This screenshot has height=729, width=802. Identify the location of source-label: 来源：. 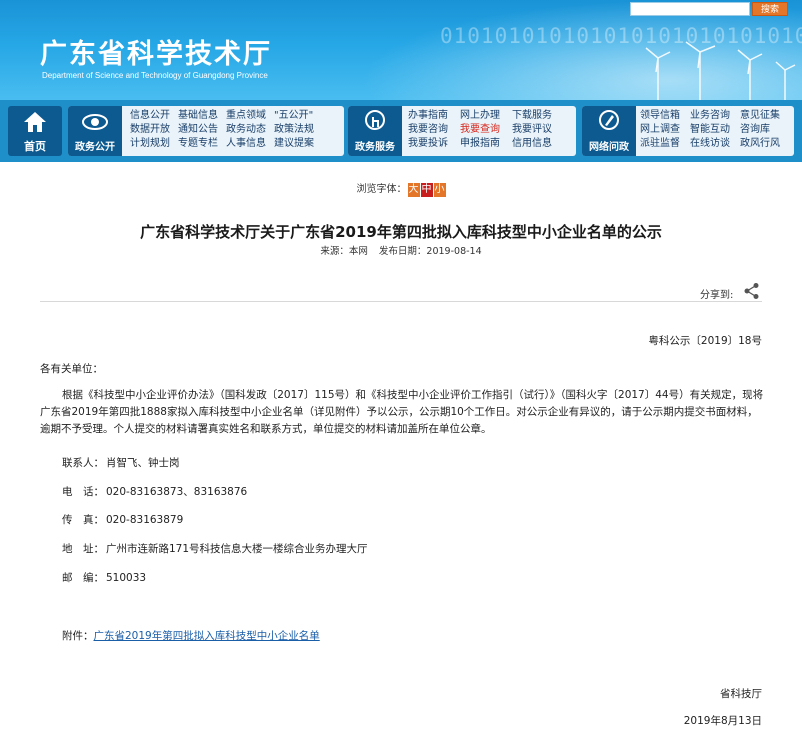
(334, 251).